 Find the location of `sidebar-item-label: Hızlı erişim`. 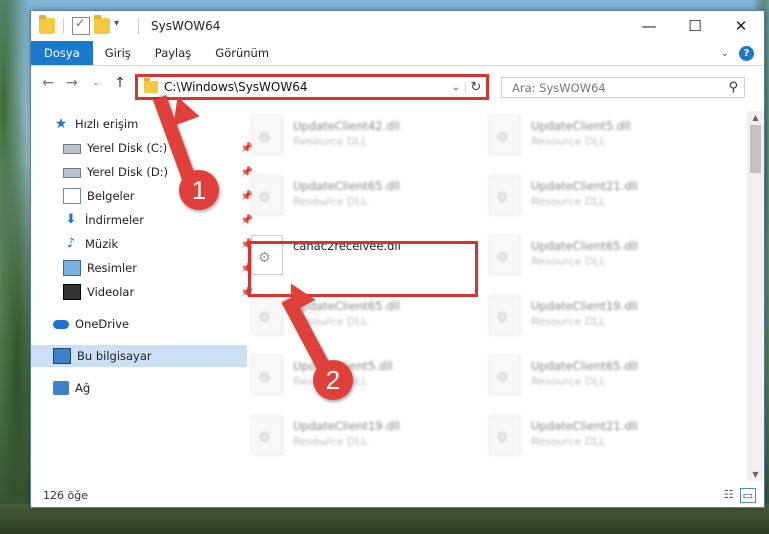

sidebar-item-label: Hızlı erişim is located at coordinates (107, 124).